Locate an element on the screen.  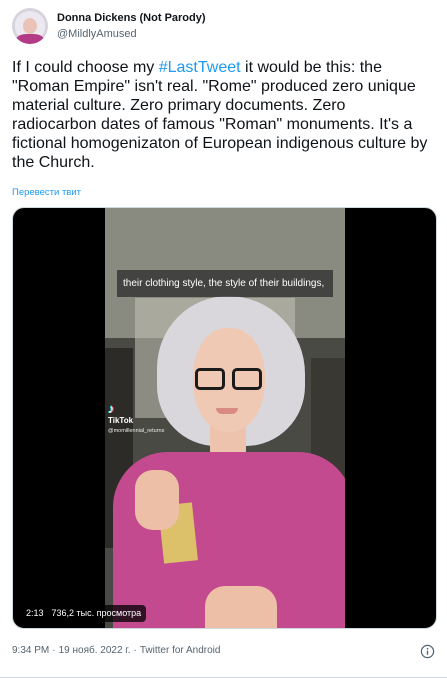
video-stats-badge: 2:13 736,2 тыс. просмотра is located at coordinates (84, 613).